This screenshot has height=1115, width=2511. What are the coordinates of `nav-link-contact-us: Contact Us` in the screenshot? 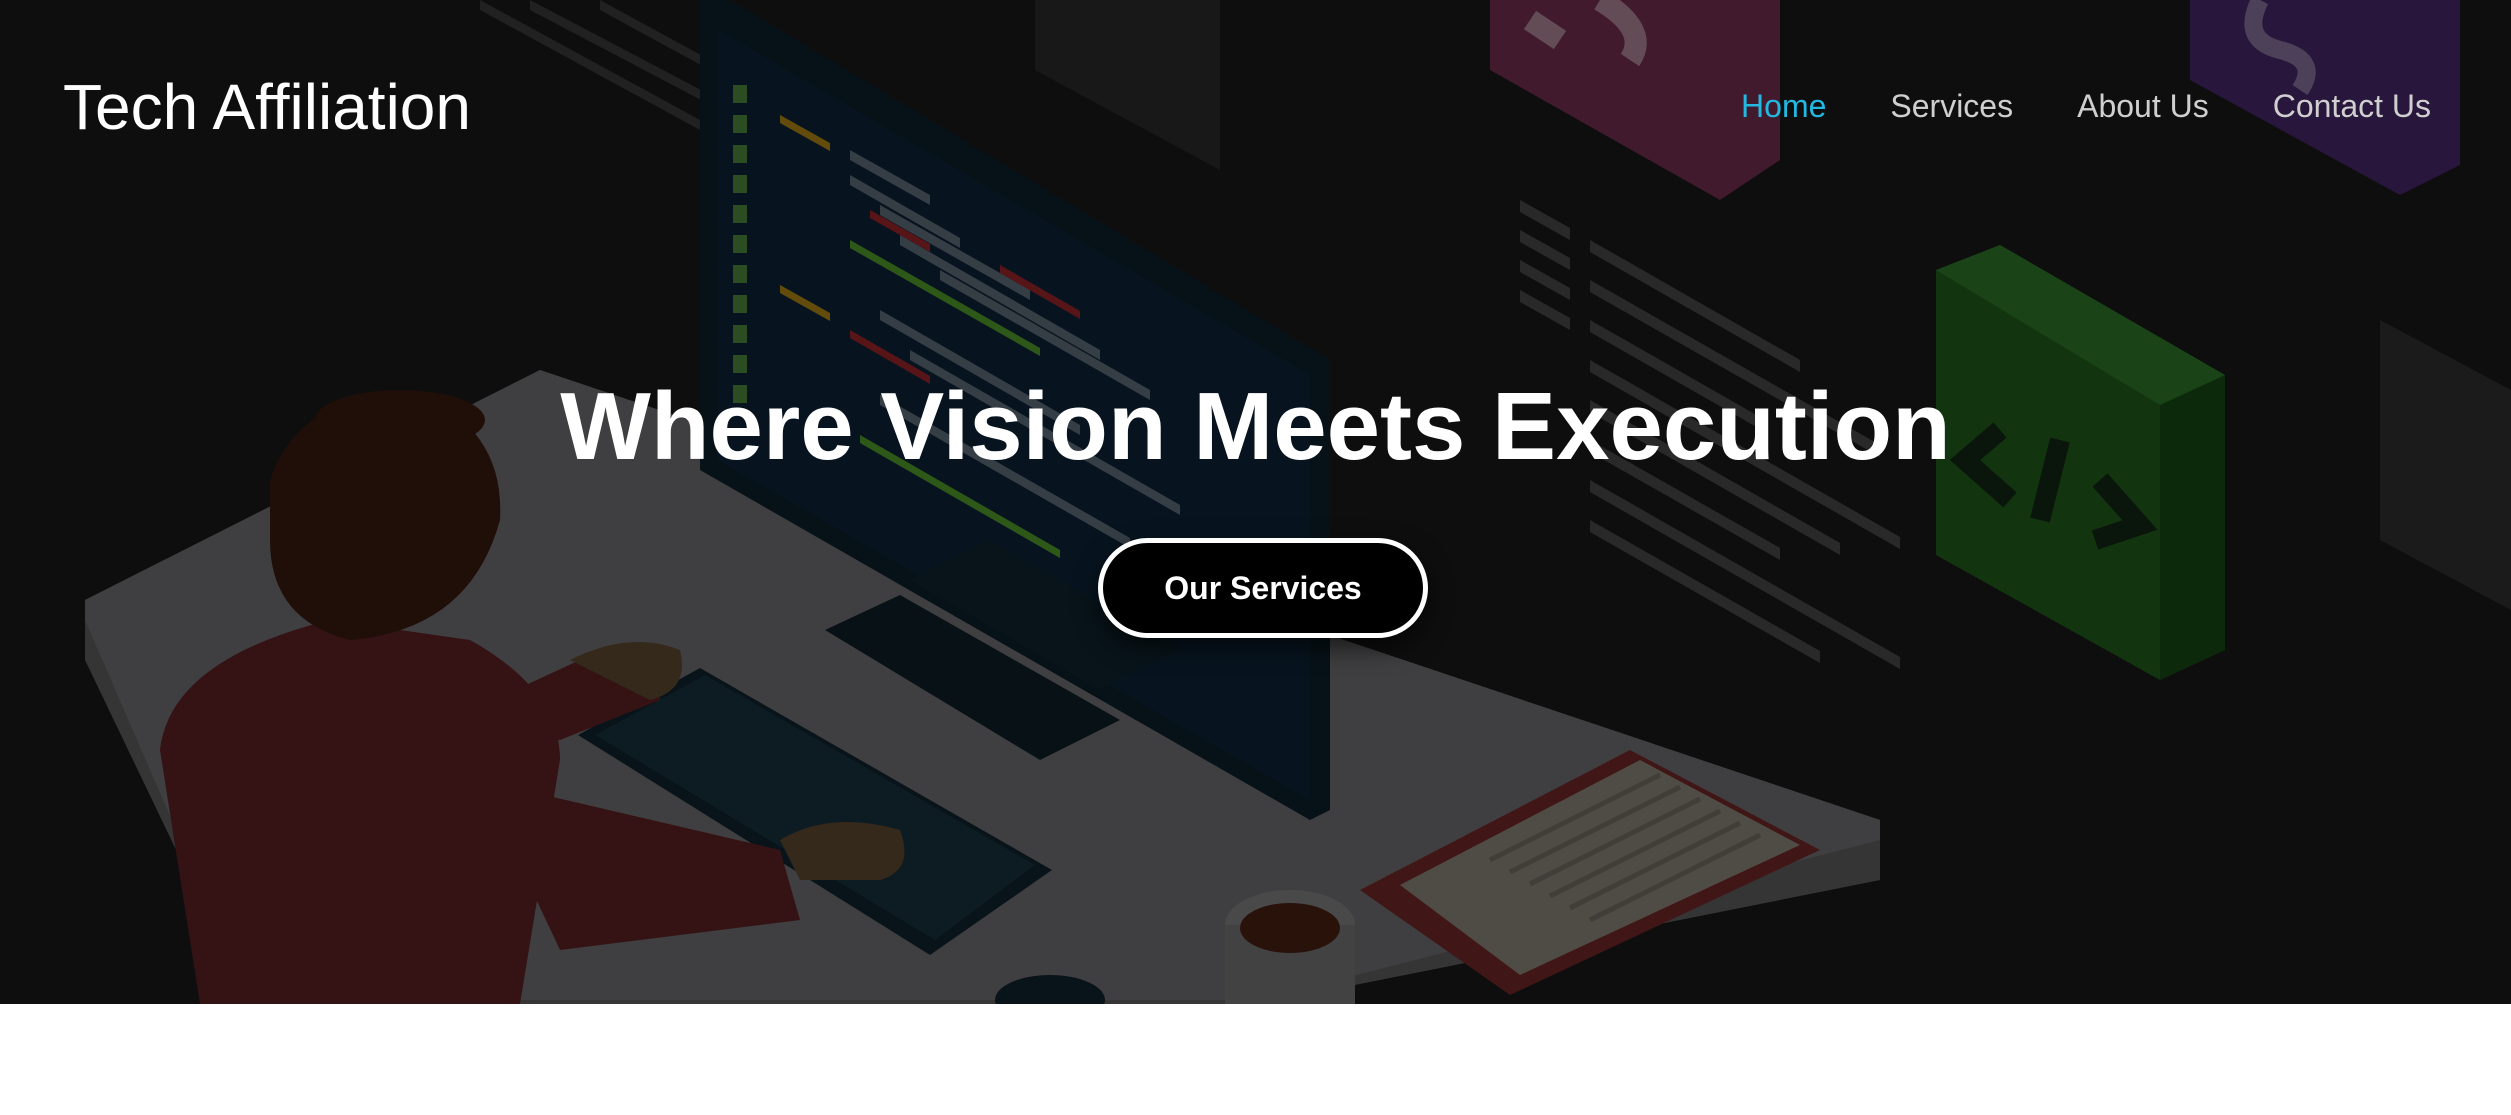 It's located at (2352, 106).